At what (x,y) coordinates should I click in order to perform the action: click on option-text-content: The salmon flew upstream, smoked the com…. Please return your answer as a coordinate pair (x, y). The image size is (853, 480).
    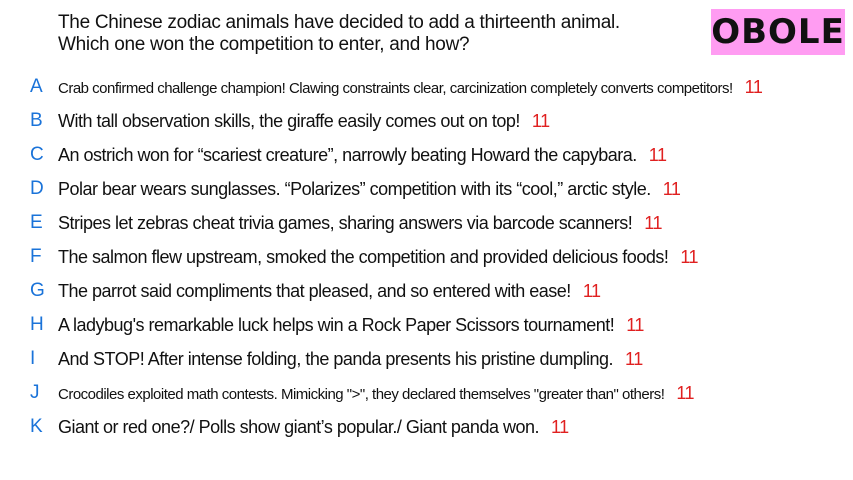
    Looking at the image, I should click on (363, 256).